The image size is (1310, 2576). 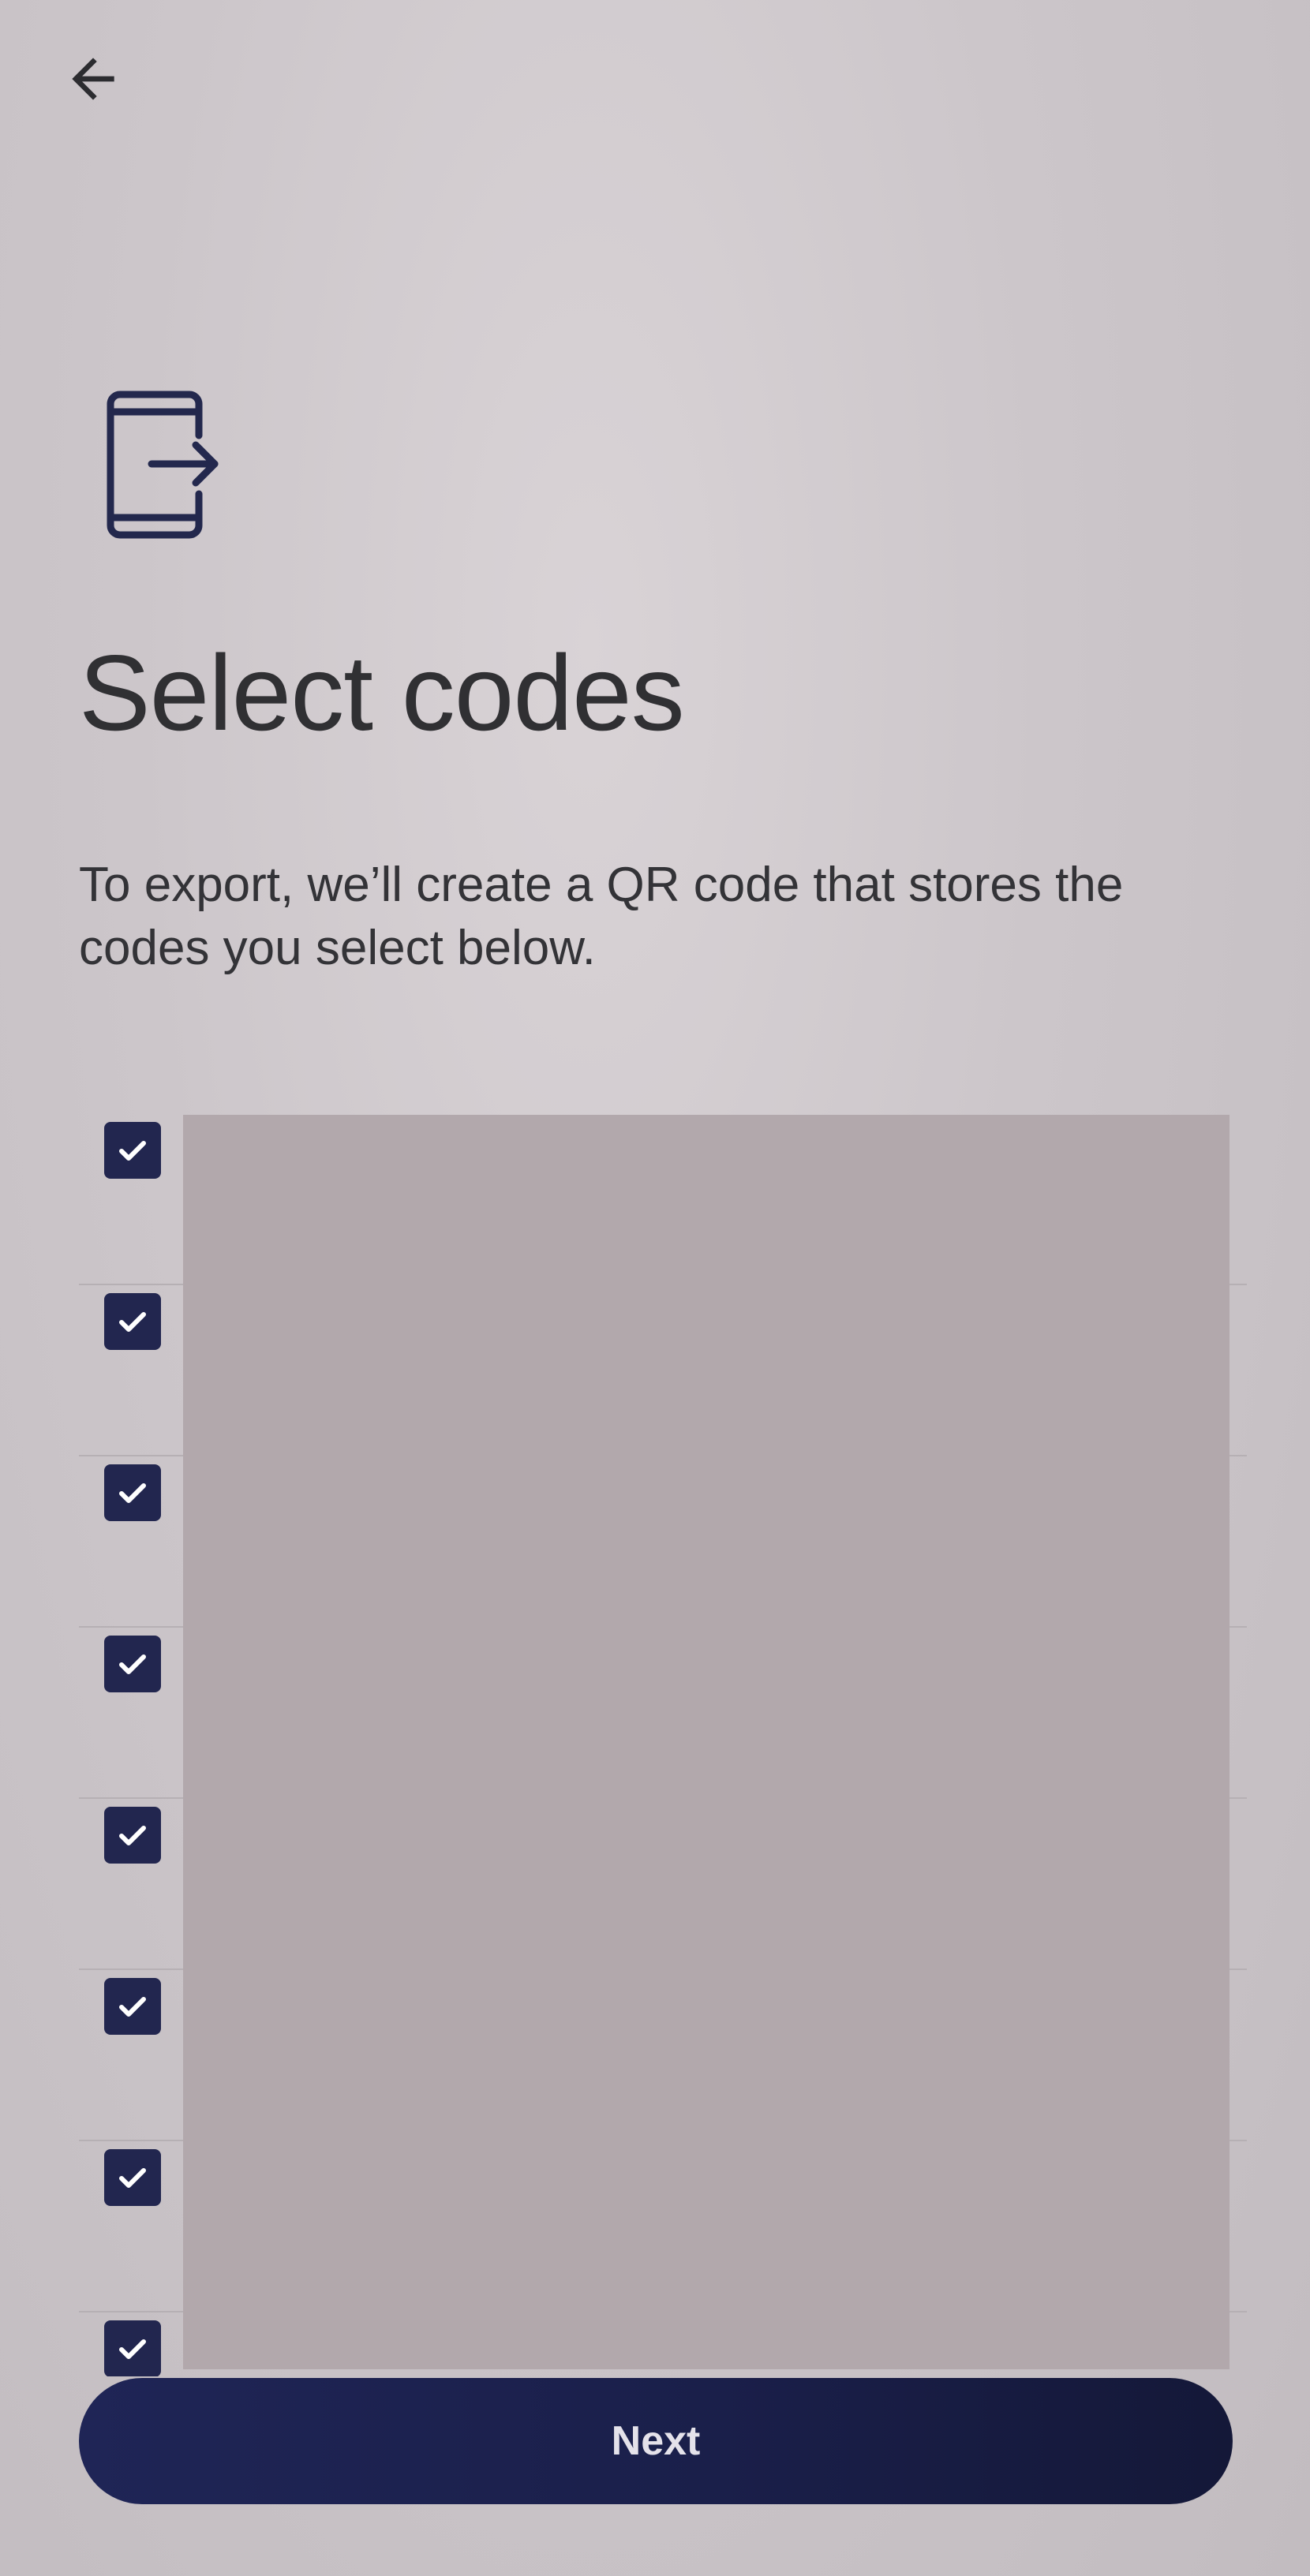 I want to click on arrow-left-icon, so click(x=93, y=79).